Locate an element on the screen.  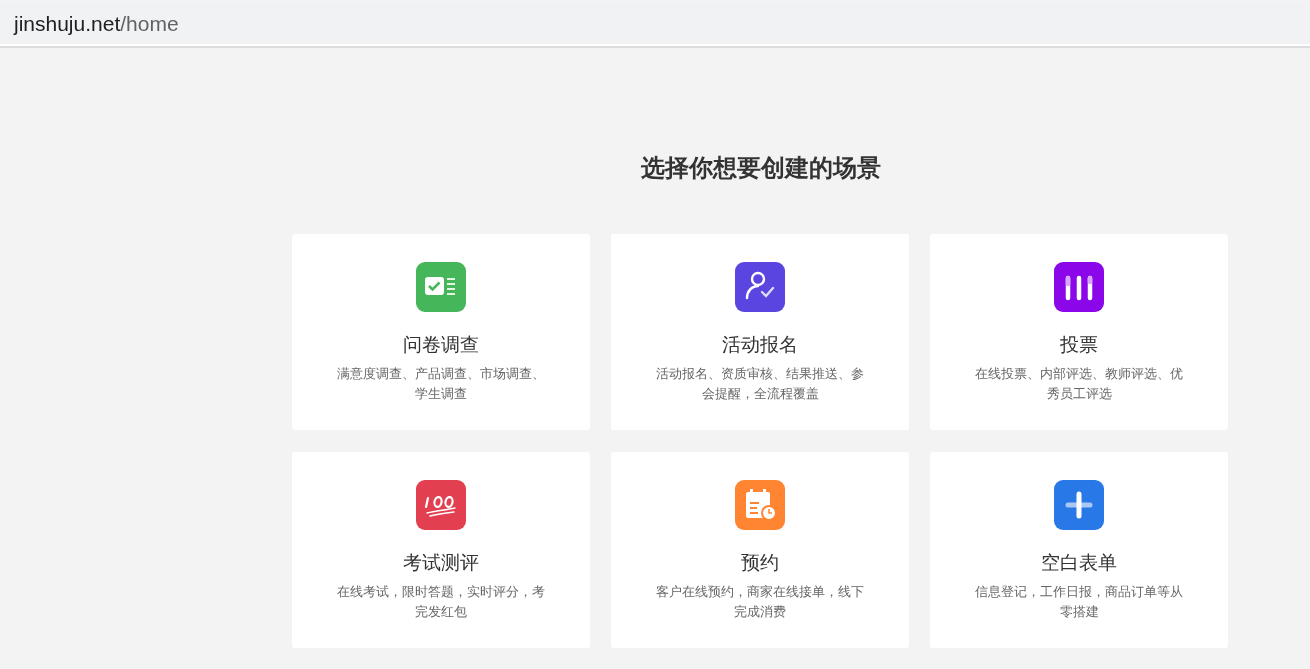
url-host: jinshuju.net is located at coordinates (67, 23).